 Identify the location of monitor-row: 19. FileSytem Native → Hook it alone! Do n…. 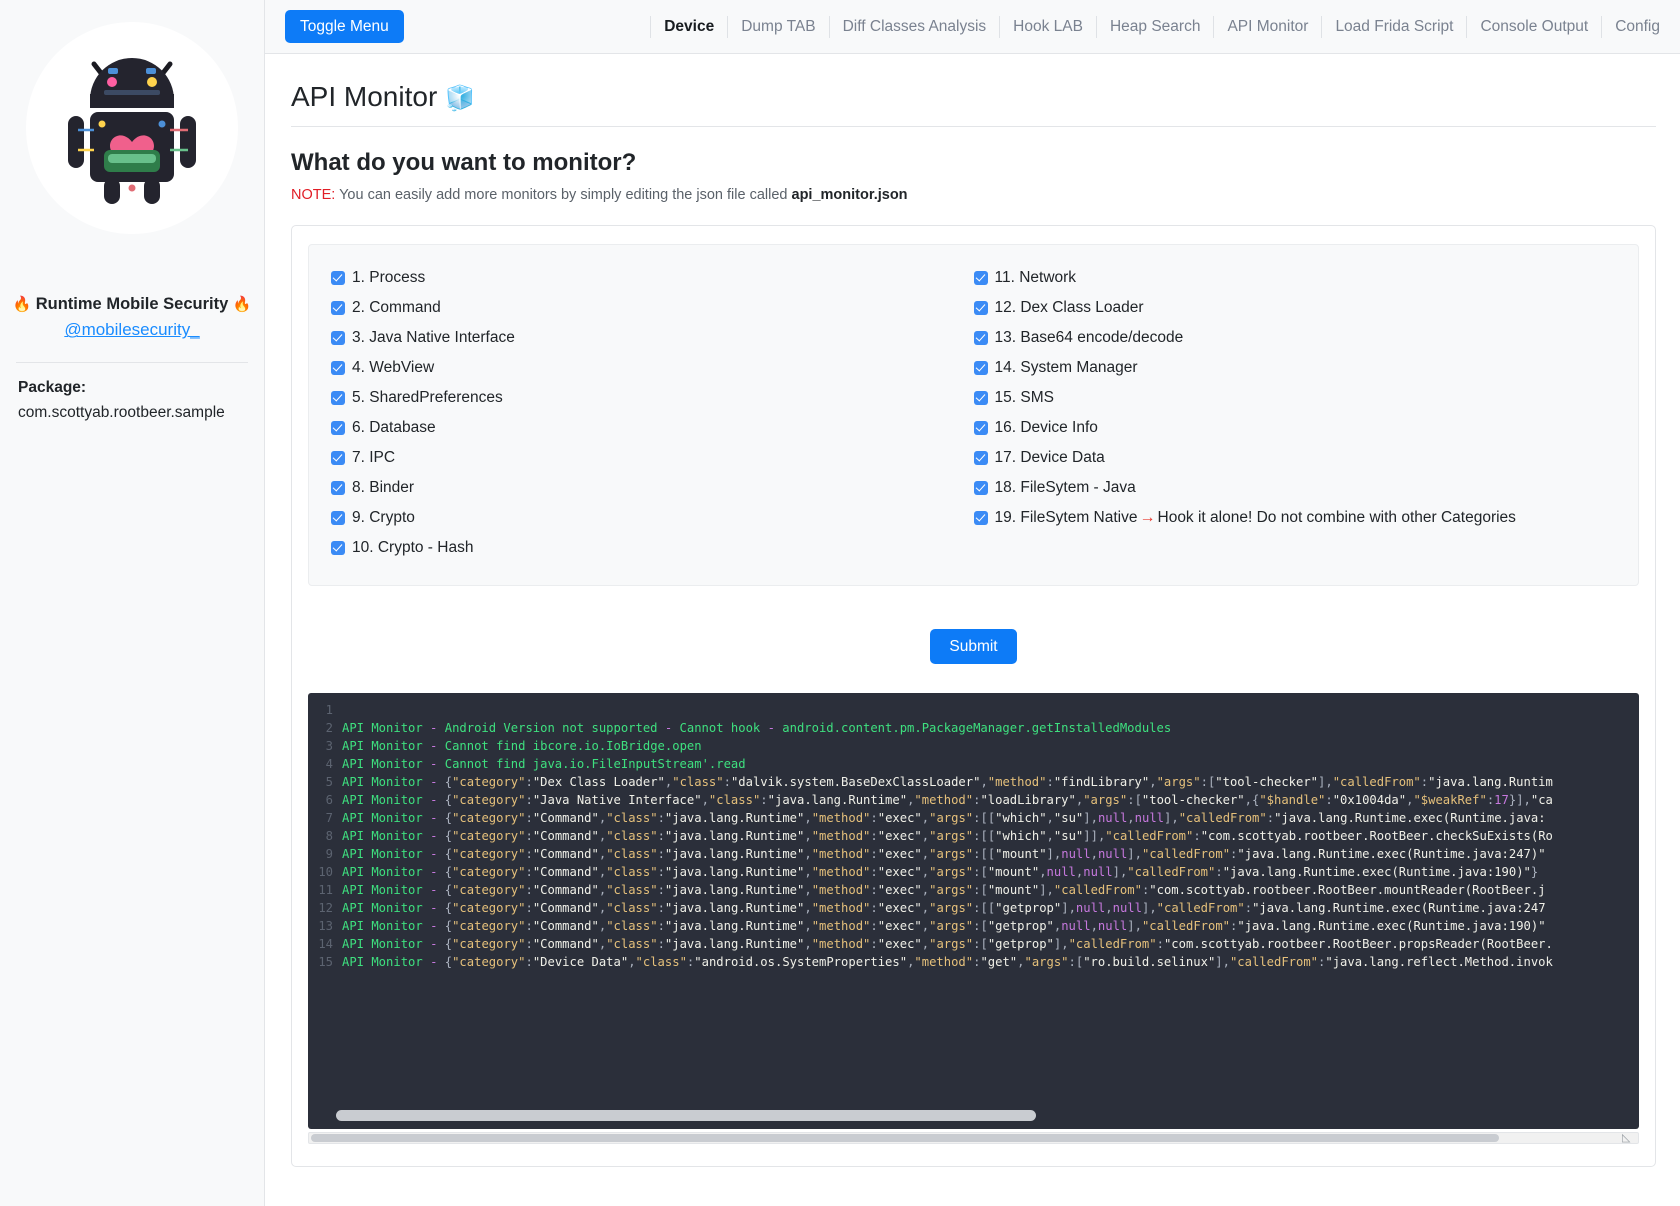
(1295, 518).